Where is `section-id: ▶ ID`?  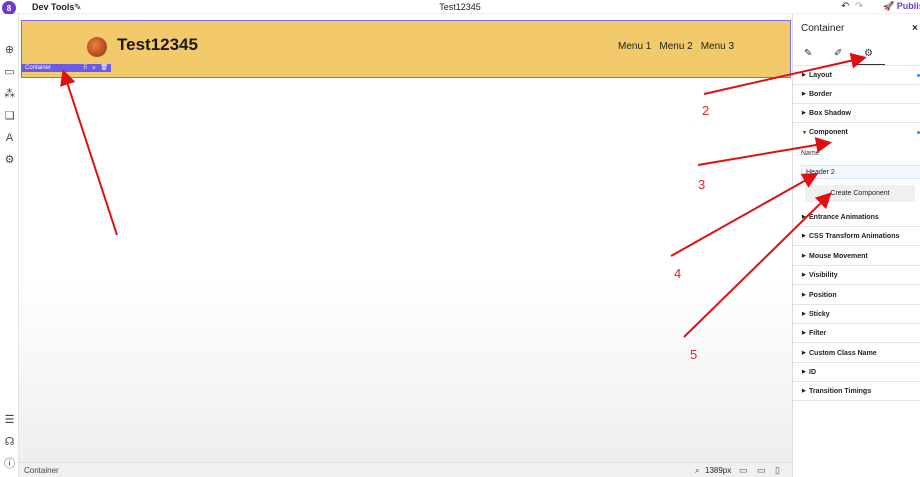 section-id: ▶ ID is located at coordinates (856, 372).